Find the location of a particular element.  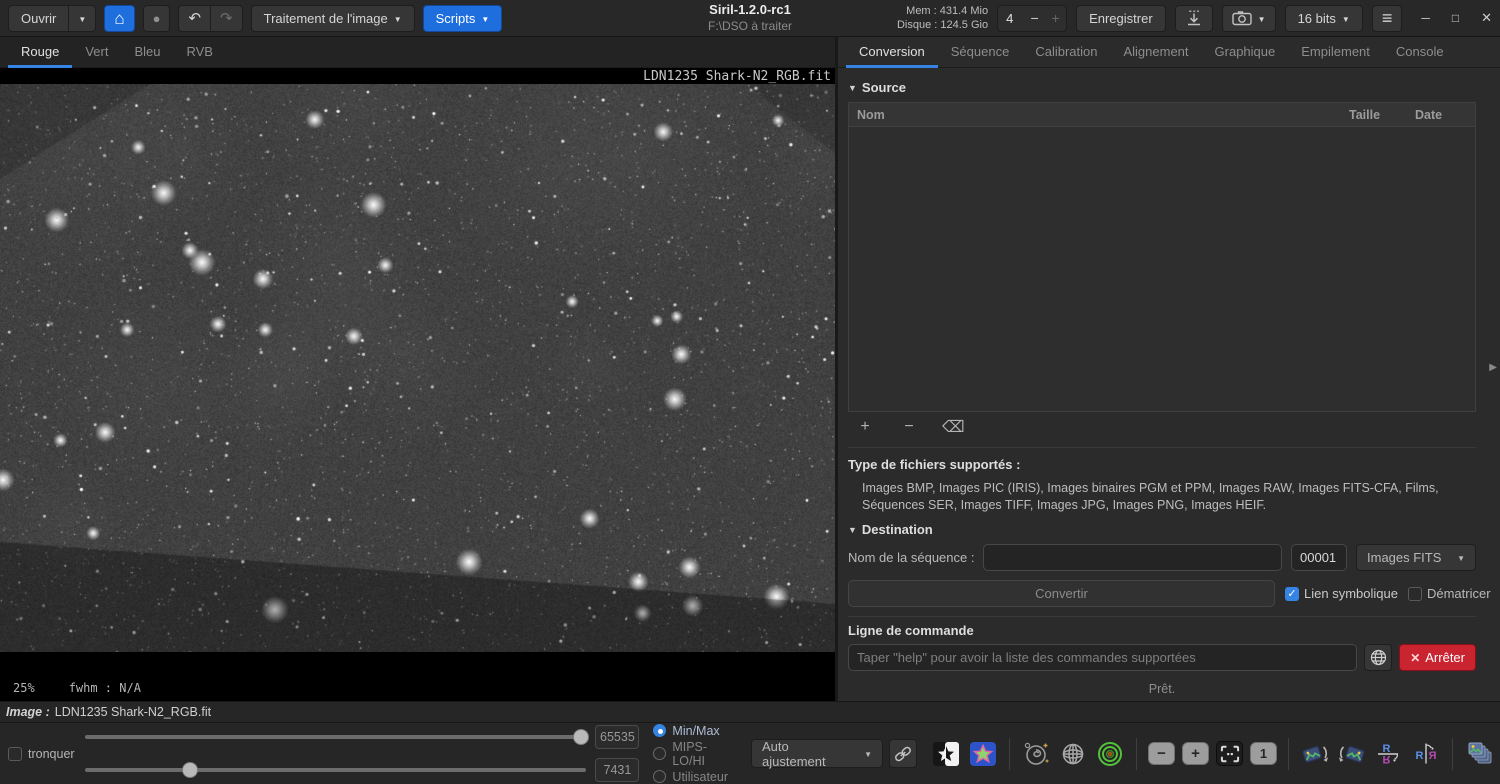

maximize-button: □ is located at coordinates (1455, 18).